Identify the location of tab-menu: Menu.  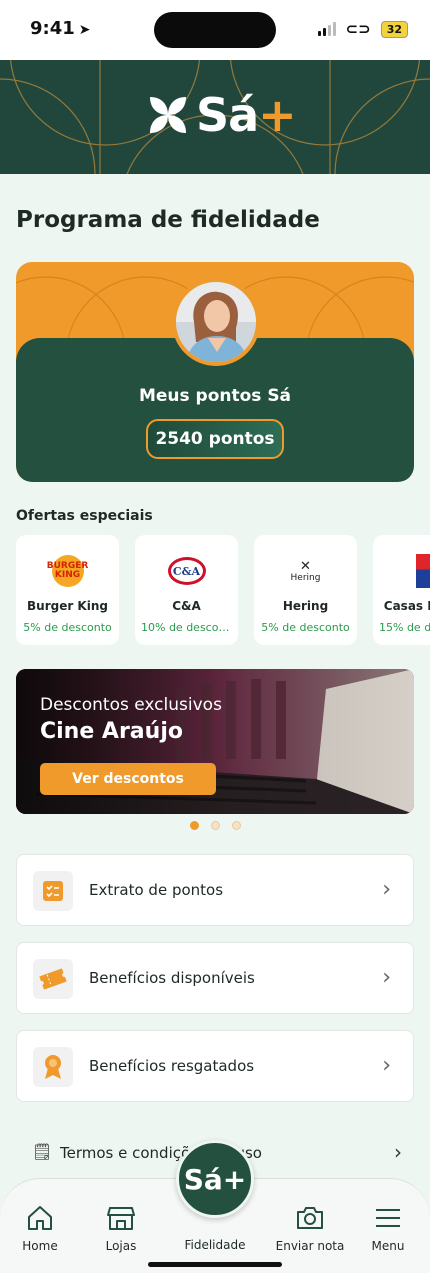
(388, 1227).